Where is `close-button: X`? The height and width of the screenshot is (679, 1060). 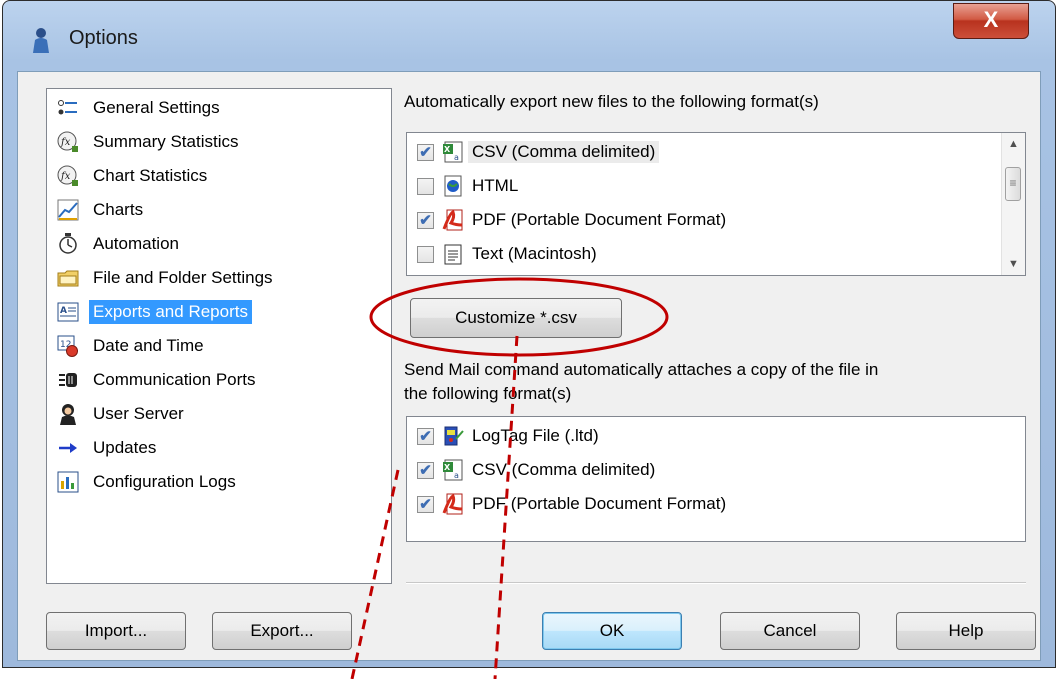
close-button: X is located at coordinates (991, 21).